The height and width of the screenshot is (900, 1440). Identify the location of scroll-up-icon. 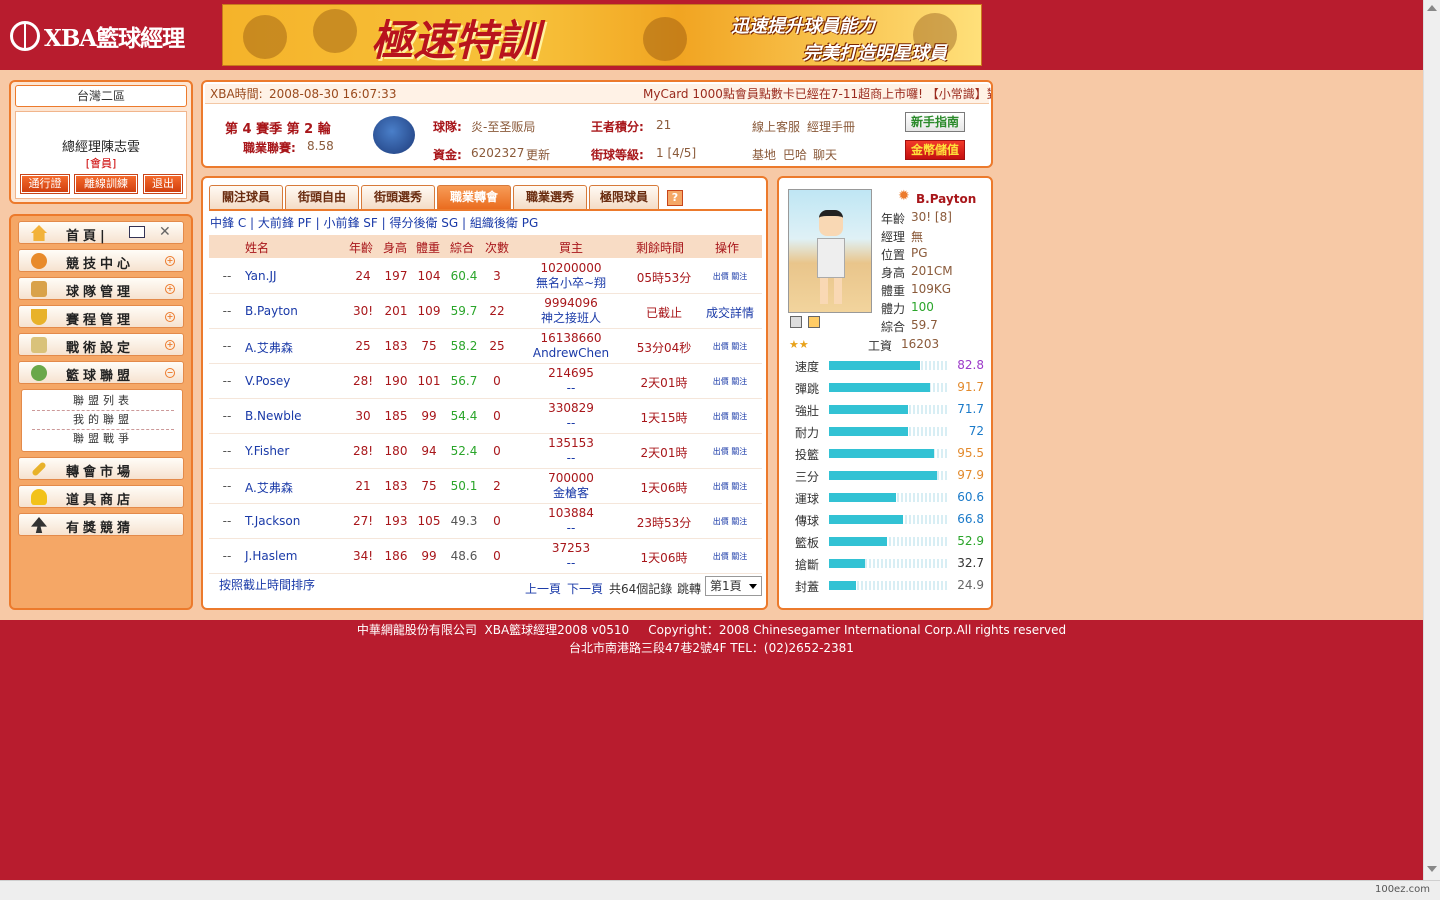
(1432, 8).